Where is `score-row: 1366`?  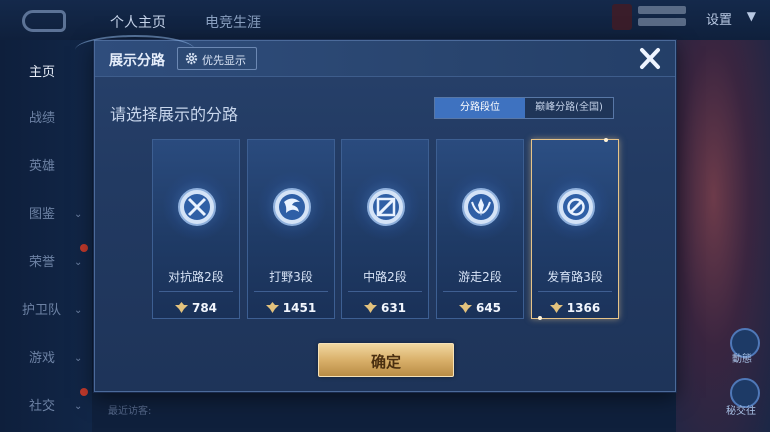 score-row: 1366 is located at coordinates (575, 306).